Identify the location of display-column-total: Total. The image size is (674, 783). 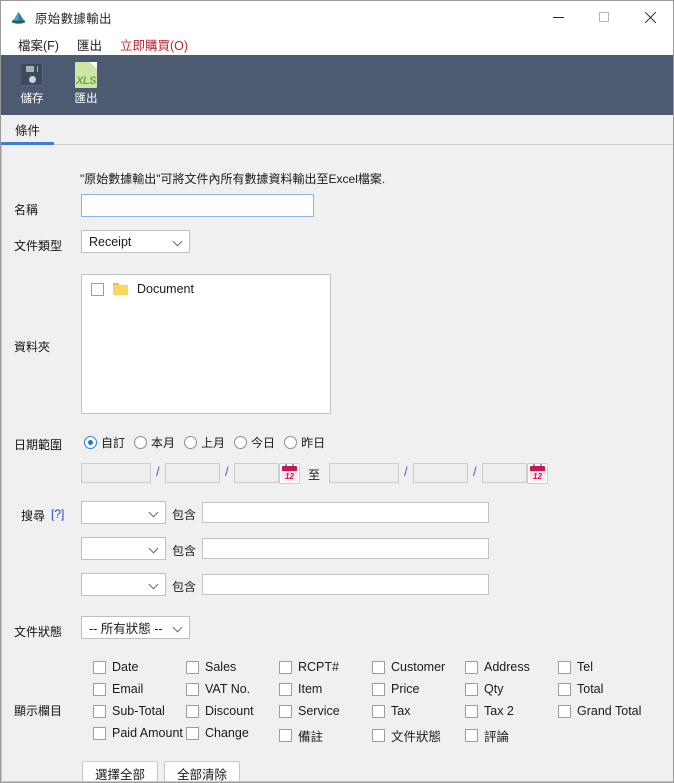
(580, 689).